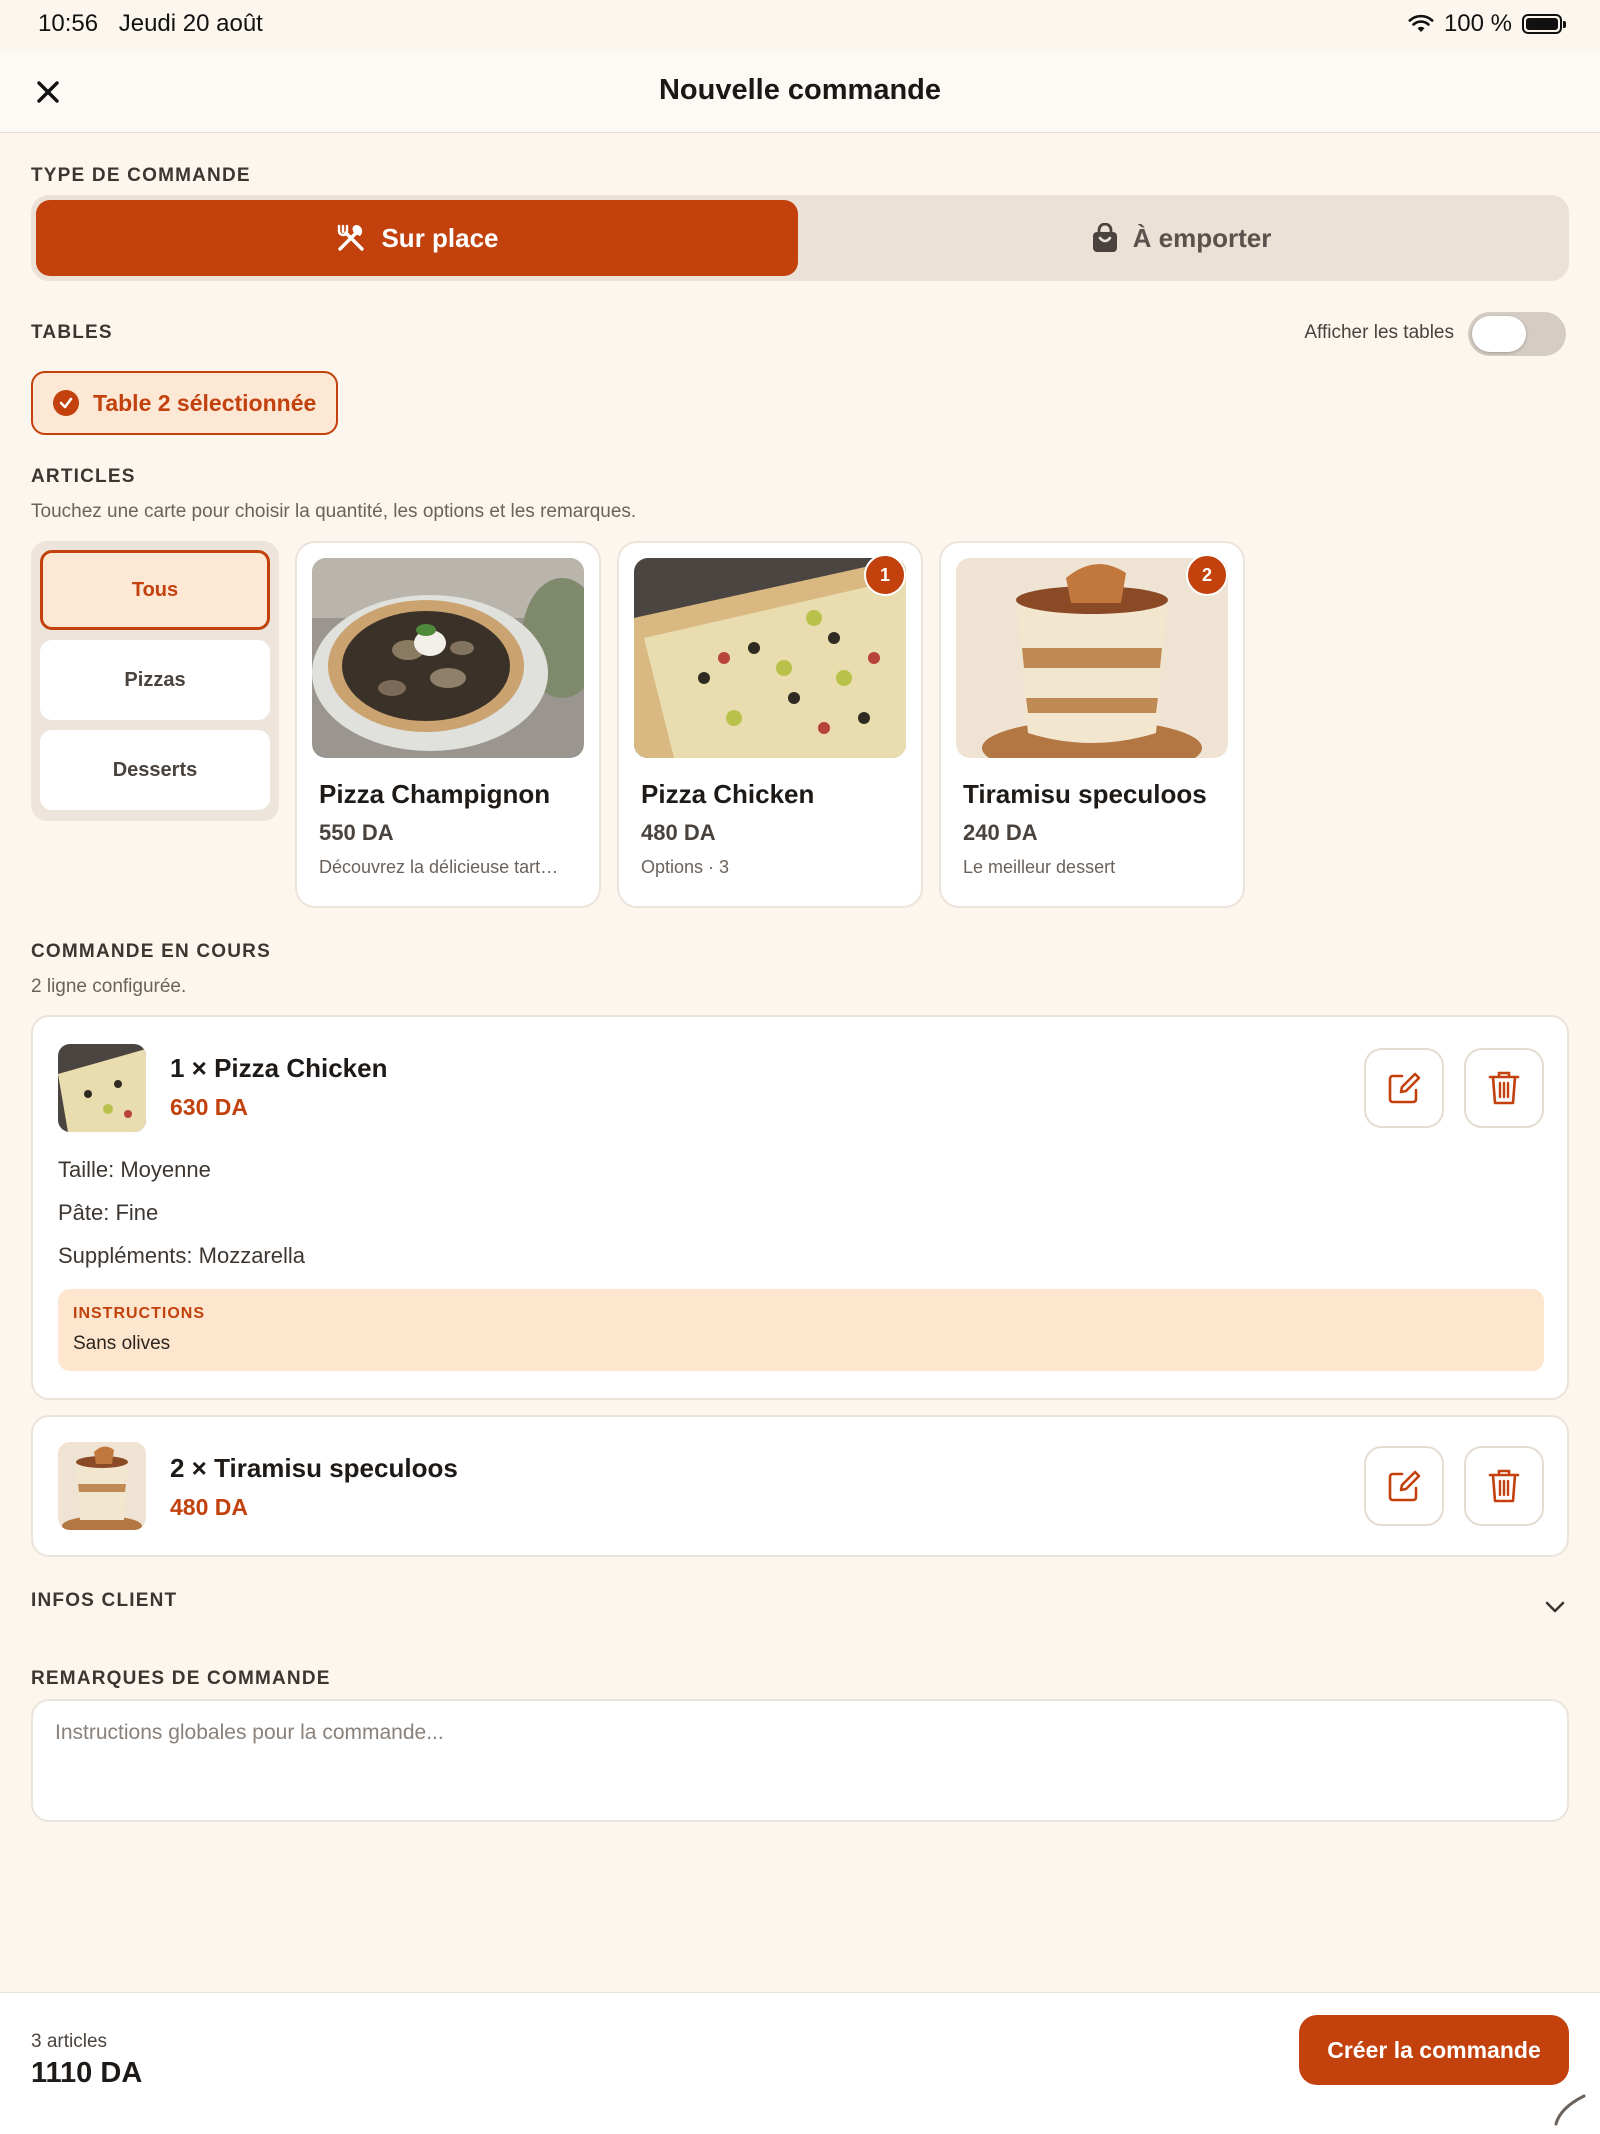 The image size is (1600, 2134). I want to click on category-list: Tous Pizzas Desserts, so click(155, 681).